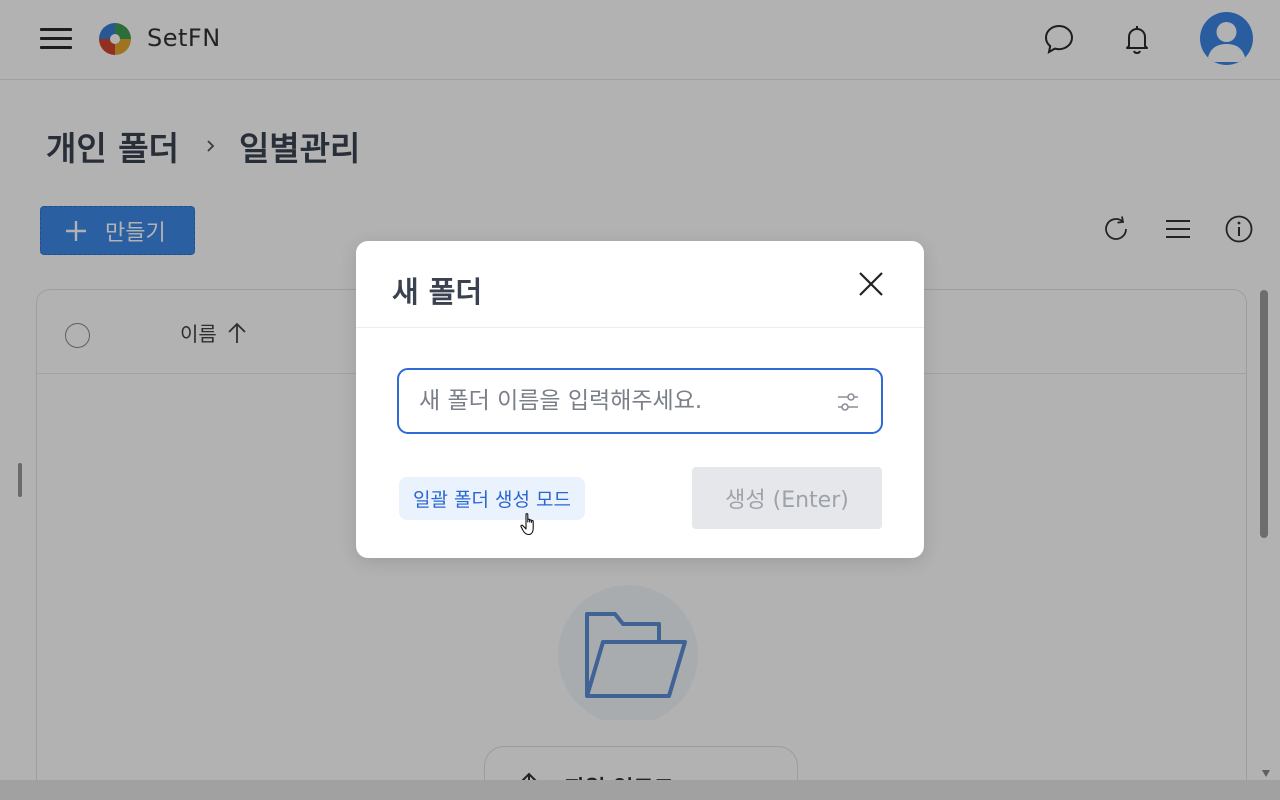  What do you see at coordinates (437, 292) in the screenshot?
I see `dialog-title: 새 폴더` at bounding box center [437, 292].